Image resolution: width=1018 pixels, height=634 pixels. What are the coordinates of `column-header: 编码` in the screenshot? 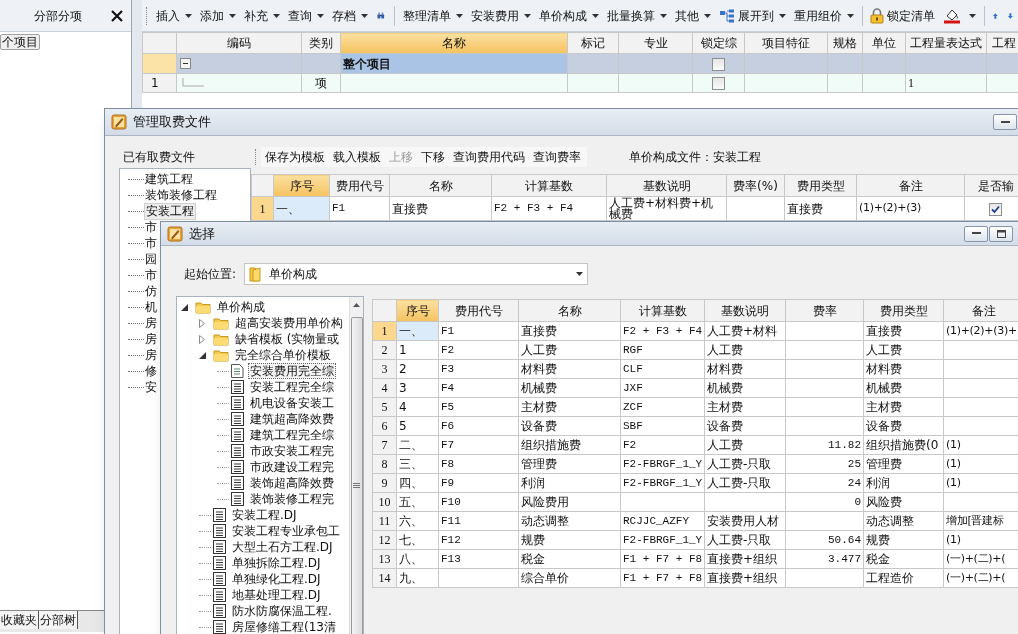 It's located at (239, 43).